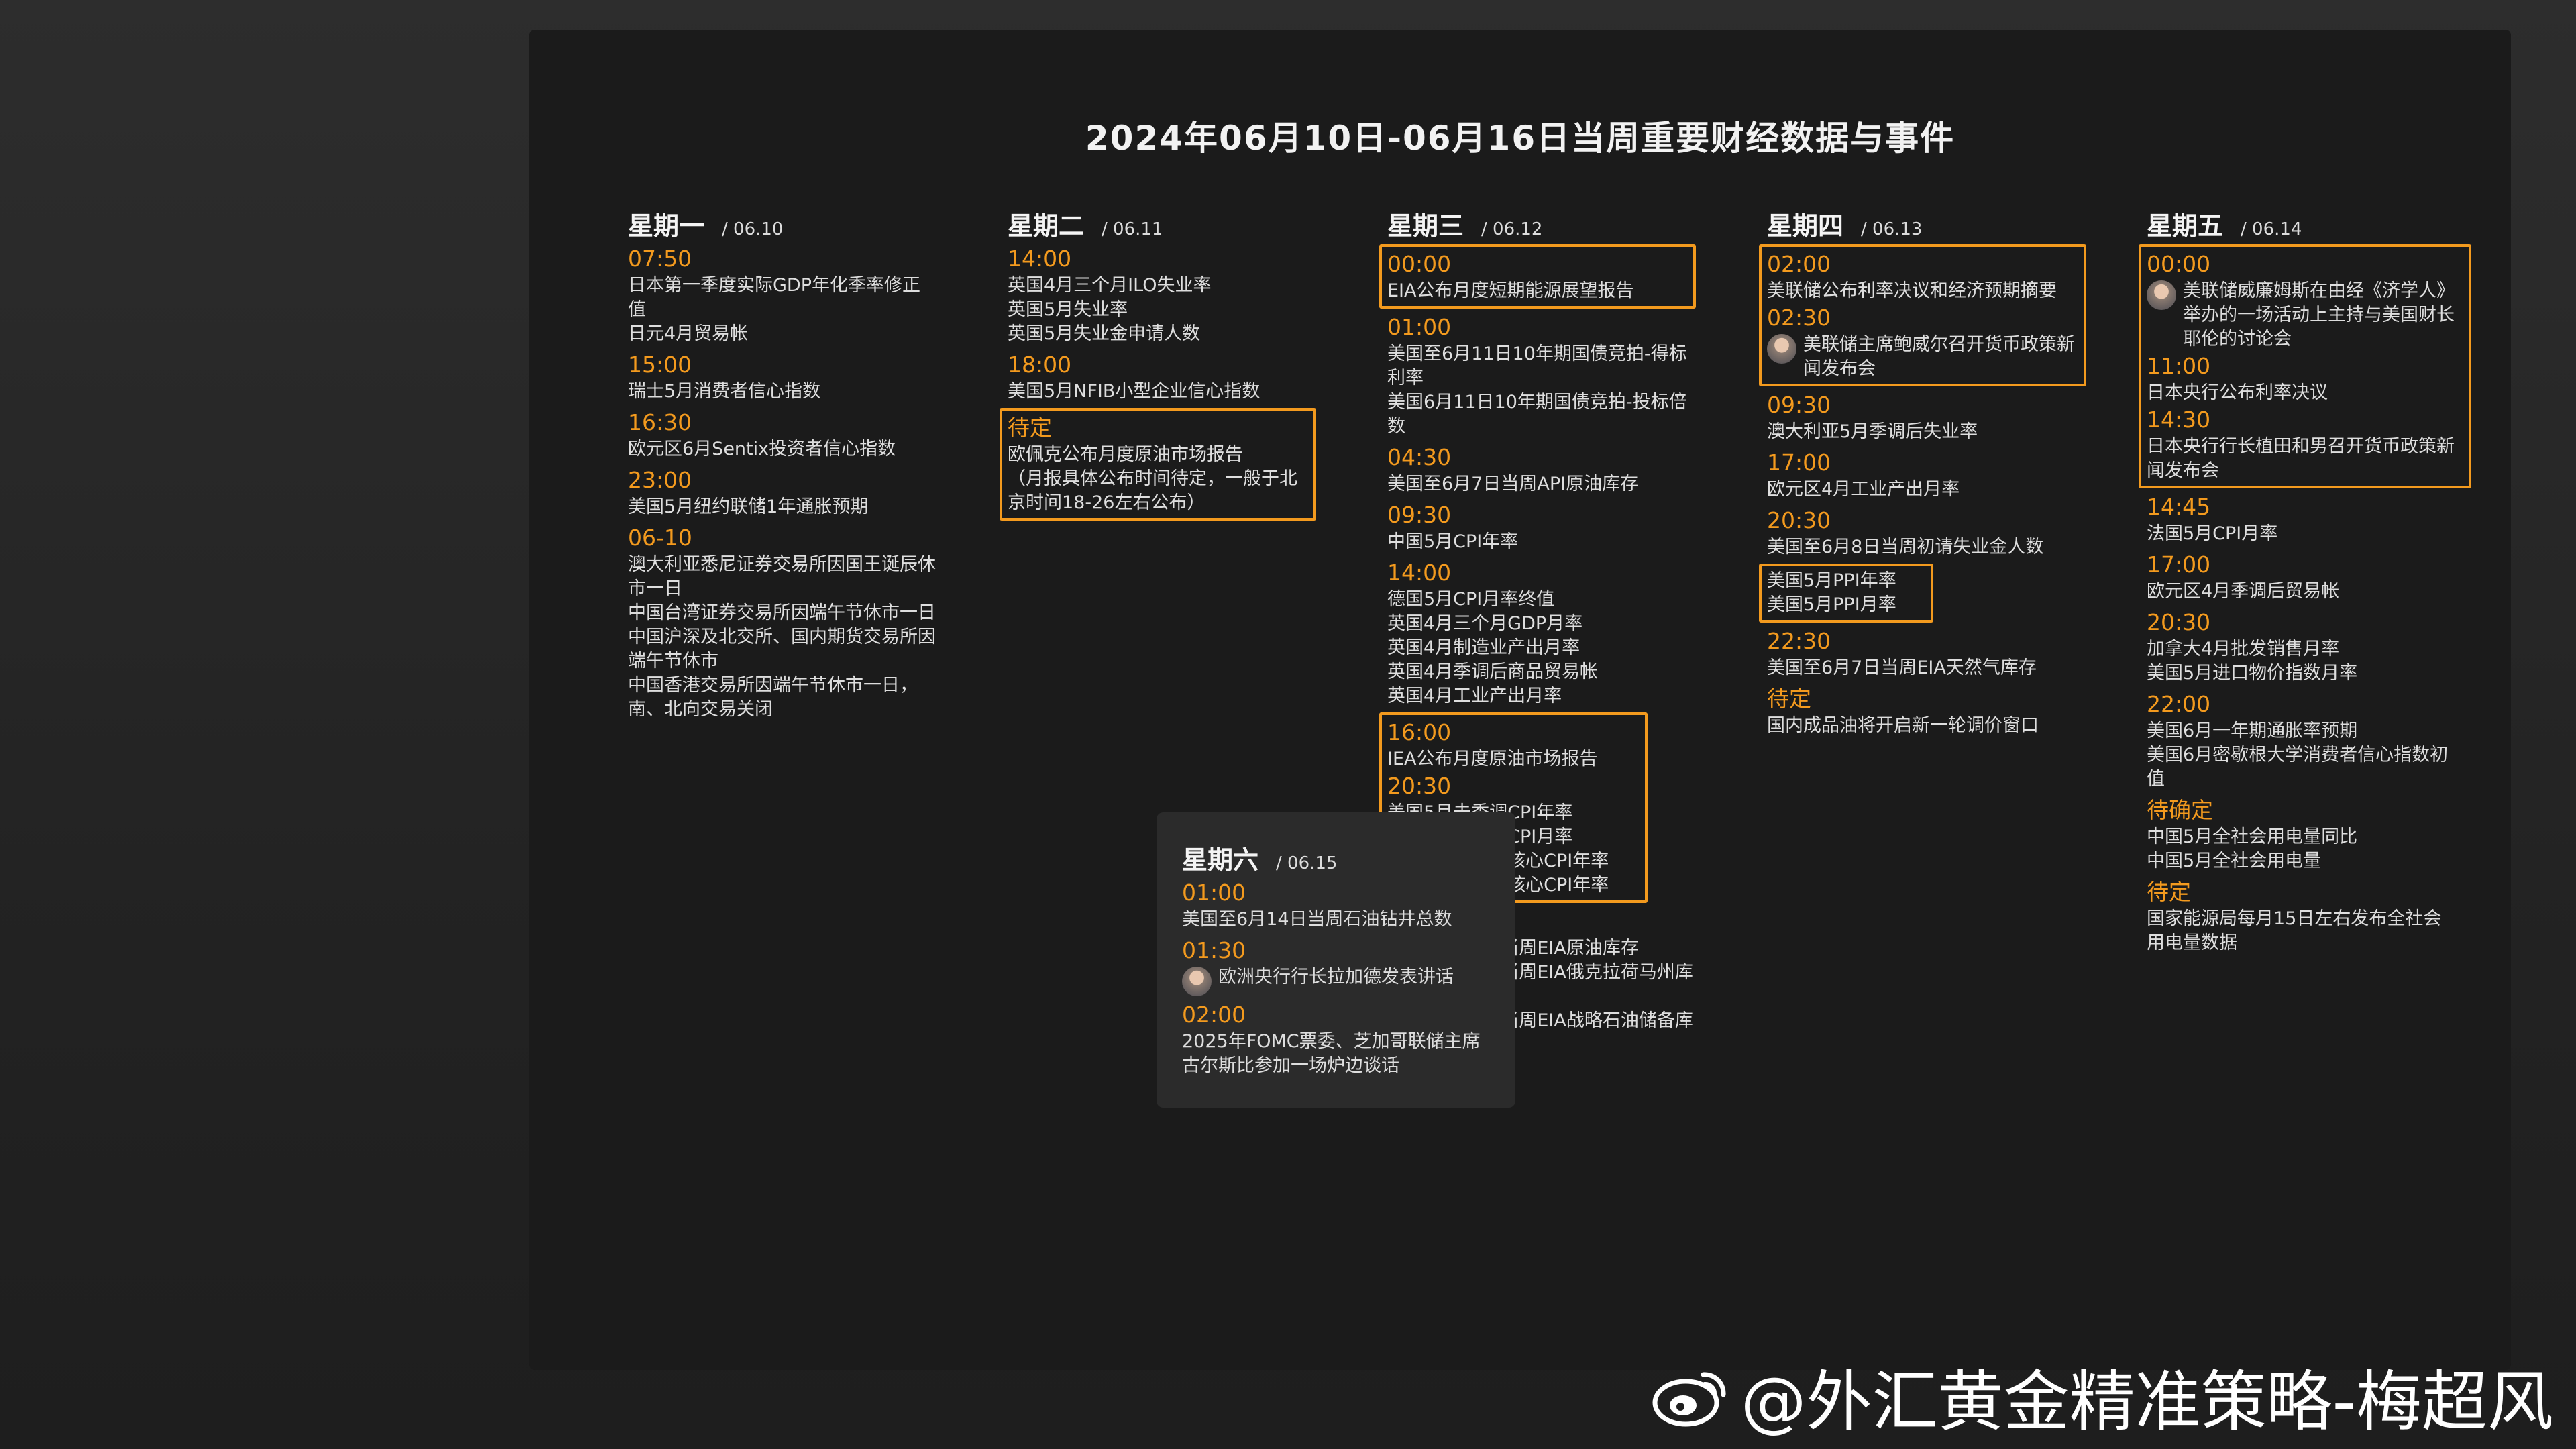 The height and width of the screenshot is (1449, 2576). I want to click on event-slot: 09:30 中国5月CPI年率, so click(1541, 527).